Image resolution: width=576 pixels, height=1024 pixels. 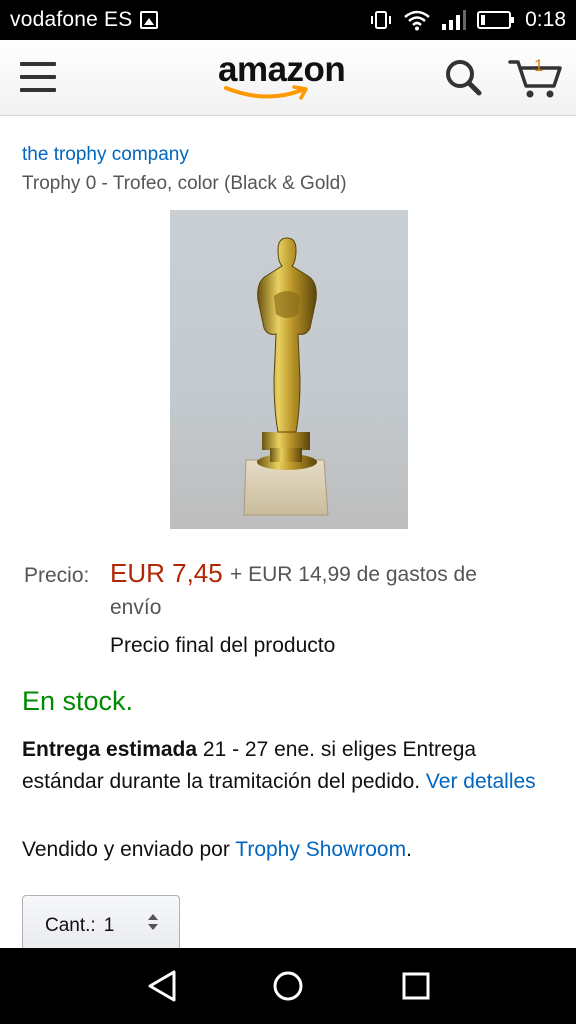 I want to click on menu-icon, so click(x=38, y=77).